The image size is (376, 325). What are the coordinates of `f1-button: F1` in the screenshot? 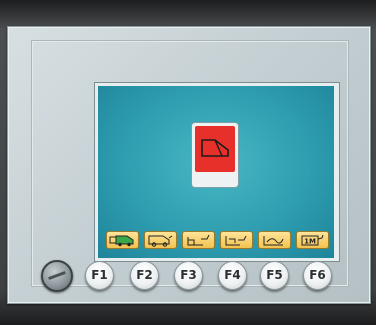 It's located at (99, 275).